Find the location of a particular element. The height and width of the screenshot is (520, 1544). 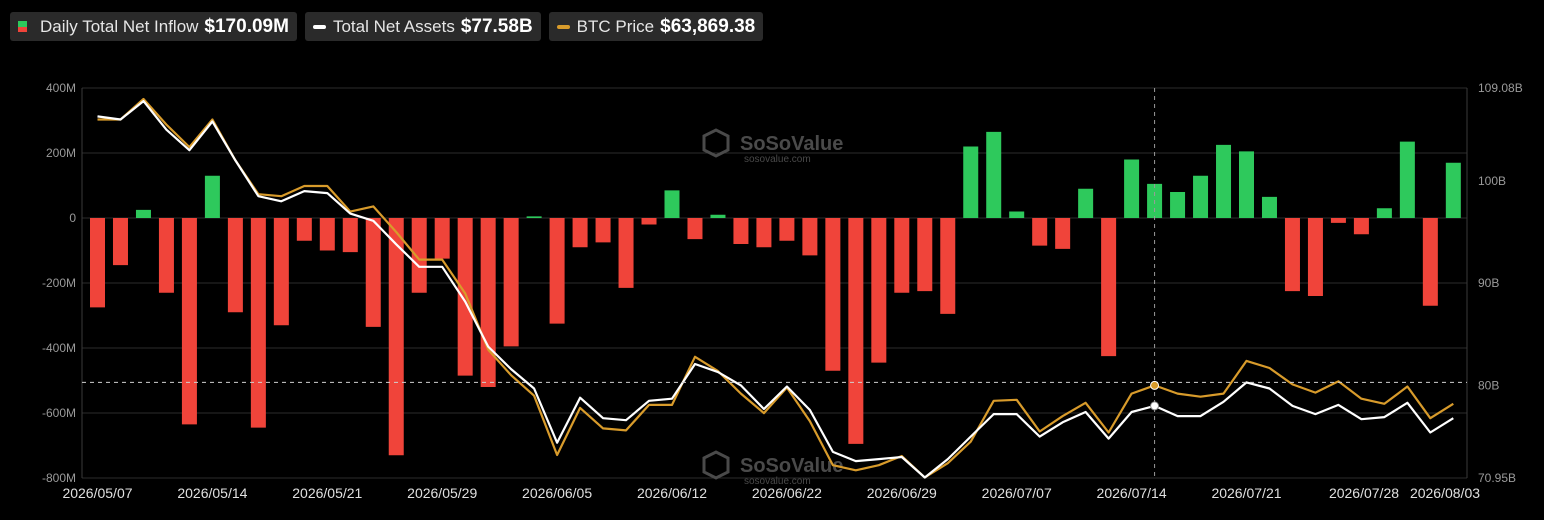

y-left-tick-label: -800M is located at coordinates (59, 478).